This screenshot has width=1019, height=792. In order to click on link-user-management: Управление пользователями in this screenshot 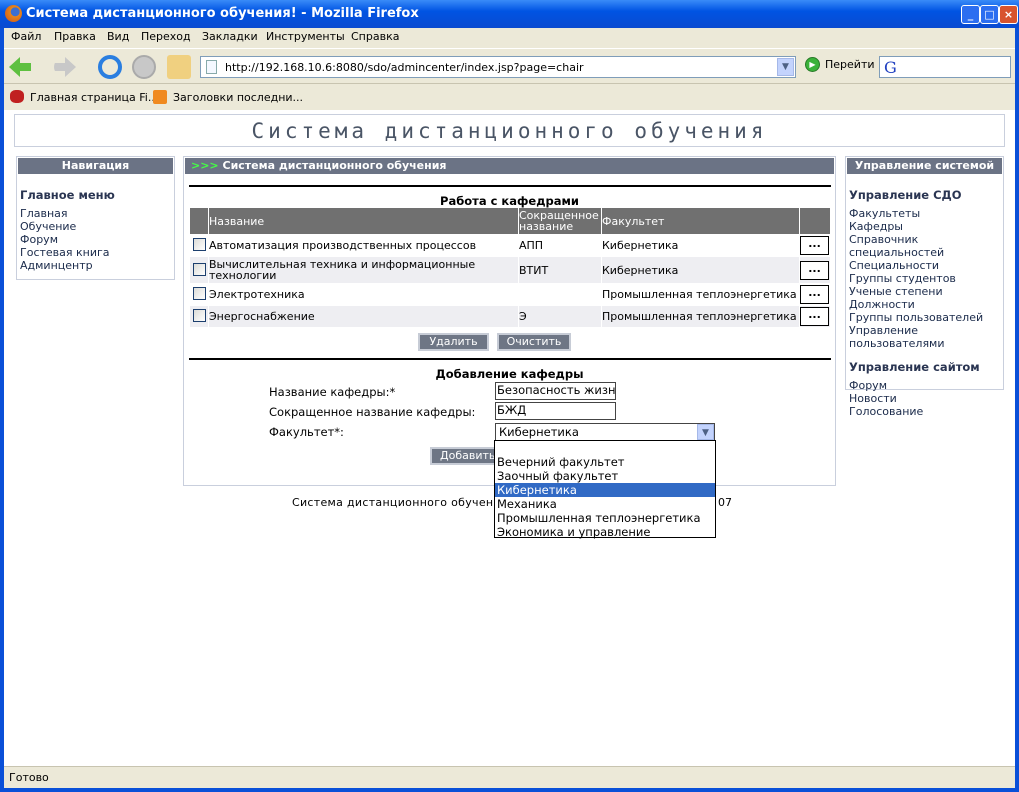, I will do `click(926, 337)`.